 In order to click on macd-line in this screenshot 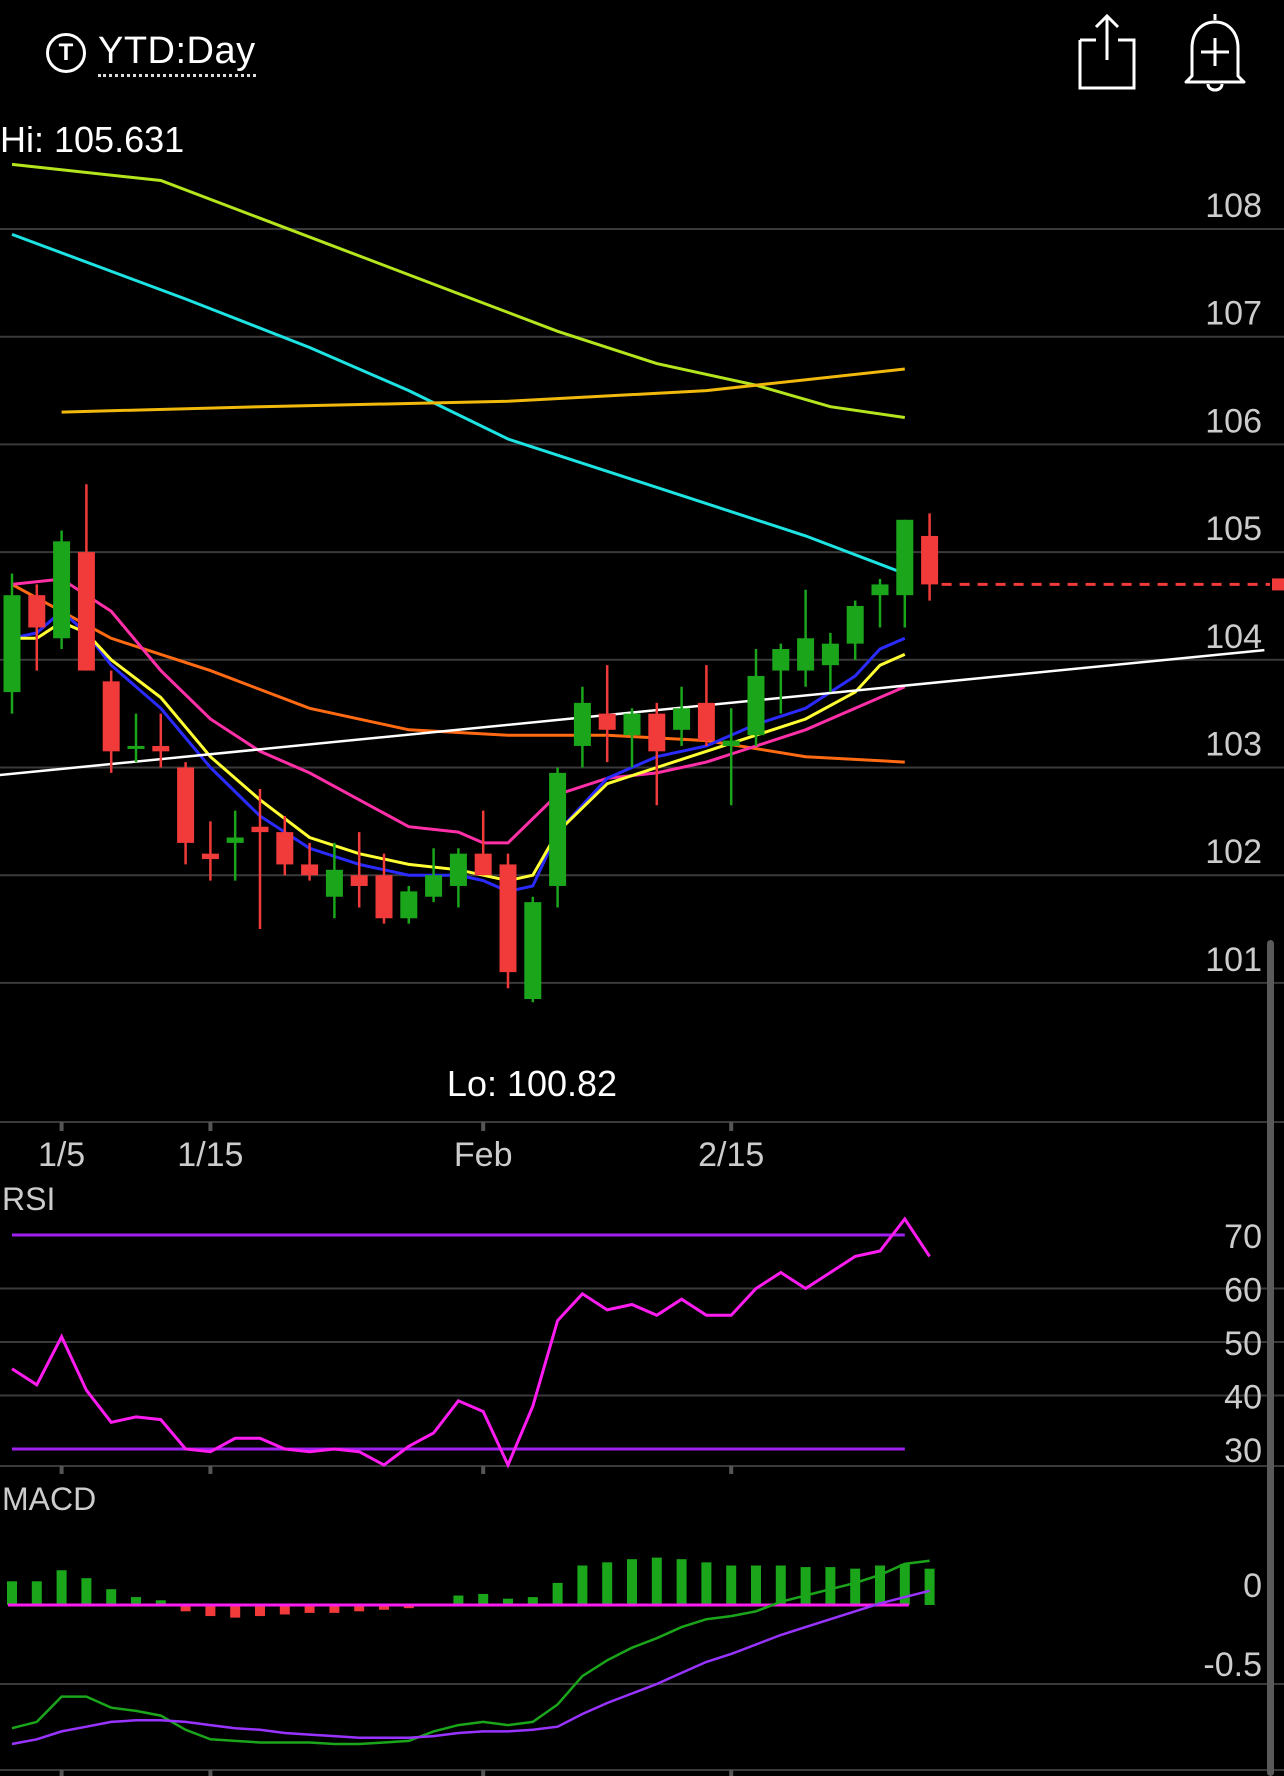, I will do `click(470, 1652)`.